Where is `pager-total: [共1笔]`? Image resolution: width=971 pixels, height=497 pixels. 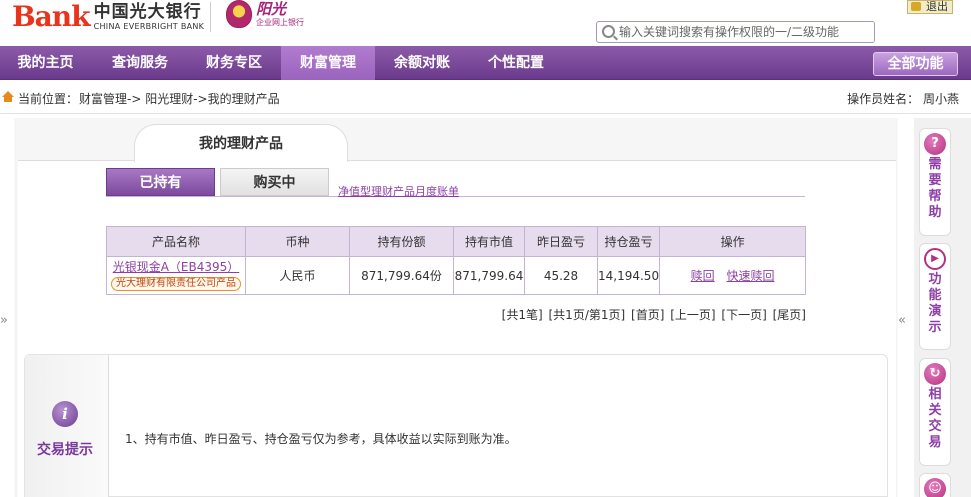
pager-total: [共1笔] is located at coordinates (522, 315).